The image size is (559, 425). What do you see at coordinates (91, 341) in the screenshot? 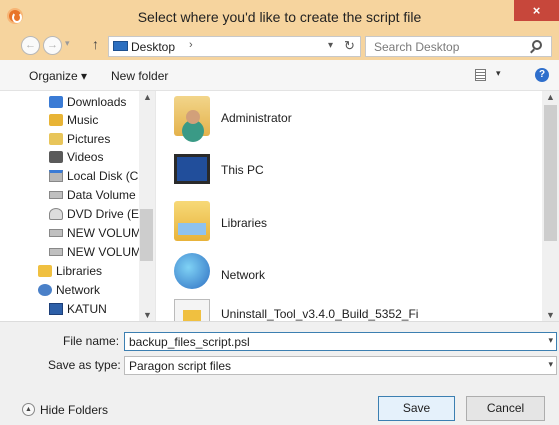
I see `file-name-label: File name:` at bounding box center [91, 341].